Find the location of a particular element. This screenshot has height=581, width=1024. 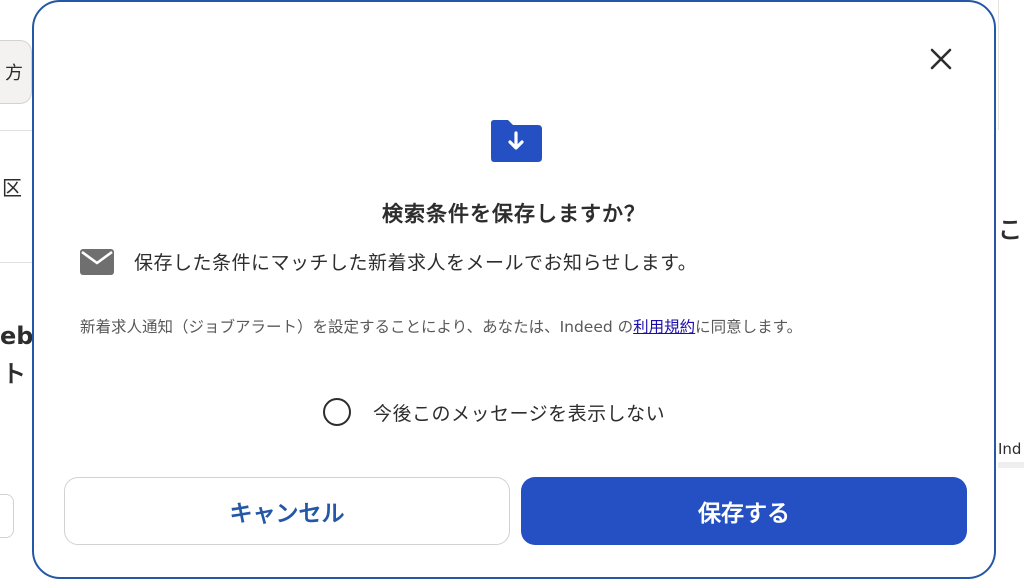

terms-text-before: 新着求人通知（ジョブアラート）を設定することにより、あなたは、Indeed の is located at coordinates (357, 327).